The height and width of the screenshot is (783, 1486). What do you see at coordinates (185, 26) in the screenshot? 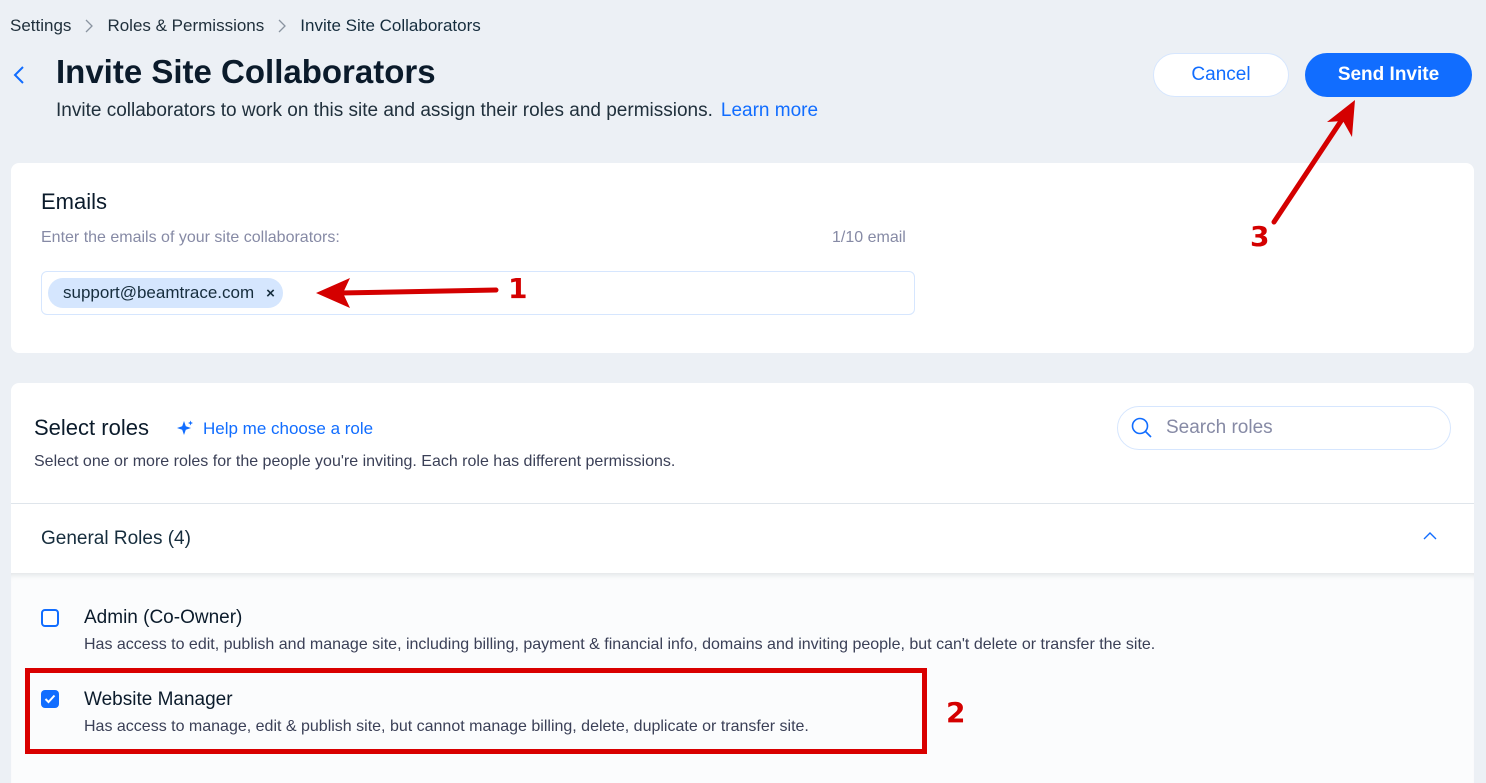
I see `breadcrumb-roles-permissions: Roles & Permissions` at bounding box center [185, 26].